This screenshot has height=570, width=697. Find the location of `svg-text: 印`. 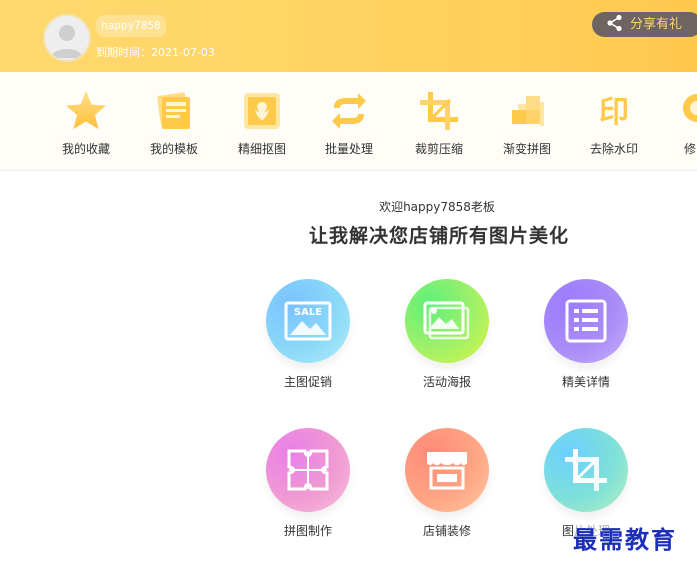

svg-text: 印 is located at coordinates (614, 112).